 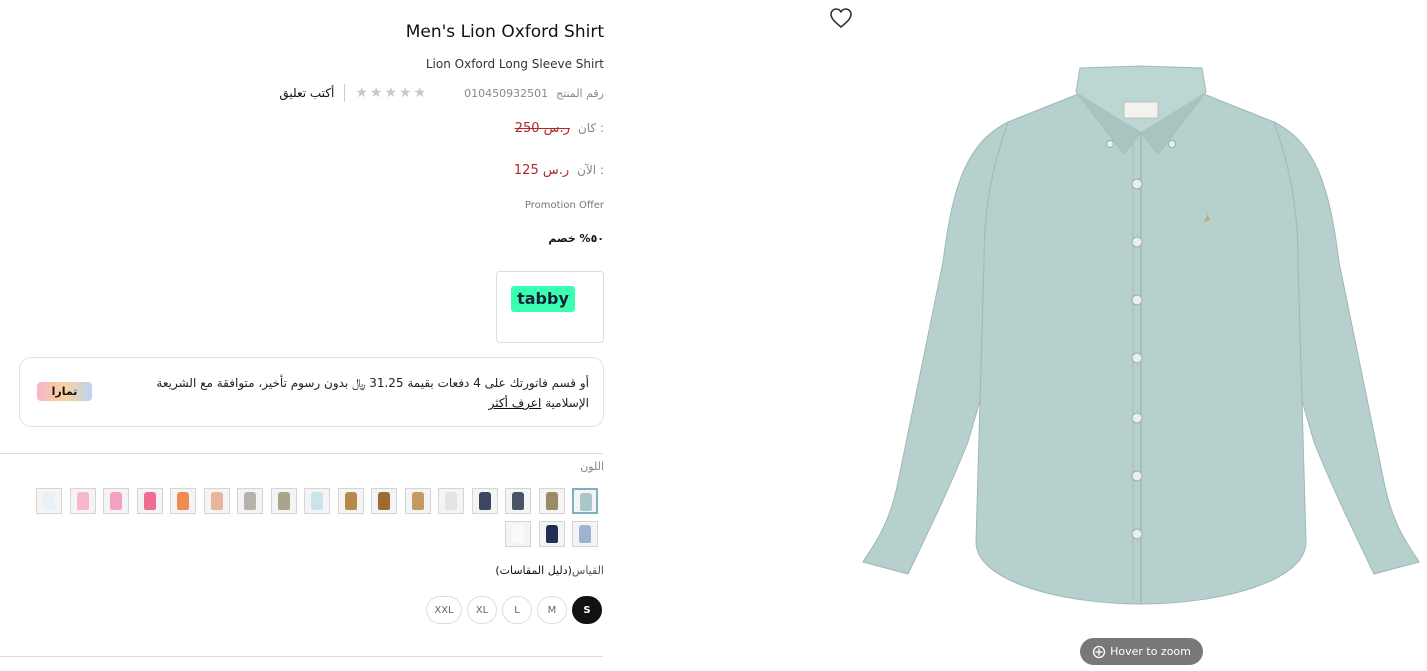 What do you see at coordinates (391, 93) in the screenshot?
I see `rating-stars: ★★★★★` at bounding box center [391, 93].